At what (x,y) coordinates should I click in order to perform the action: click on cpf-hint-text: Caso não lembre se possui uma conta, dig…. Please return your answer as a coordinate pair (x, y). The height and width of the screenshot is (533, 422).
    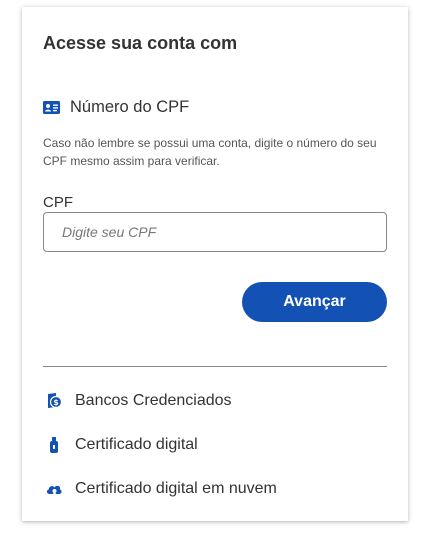
    Looking at the image, I should click on (210, 152).